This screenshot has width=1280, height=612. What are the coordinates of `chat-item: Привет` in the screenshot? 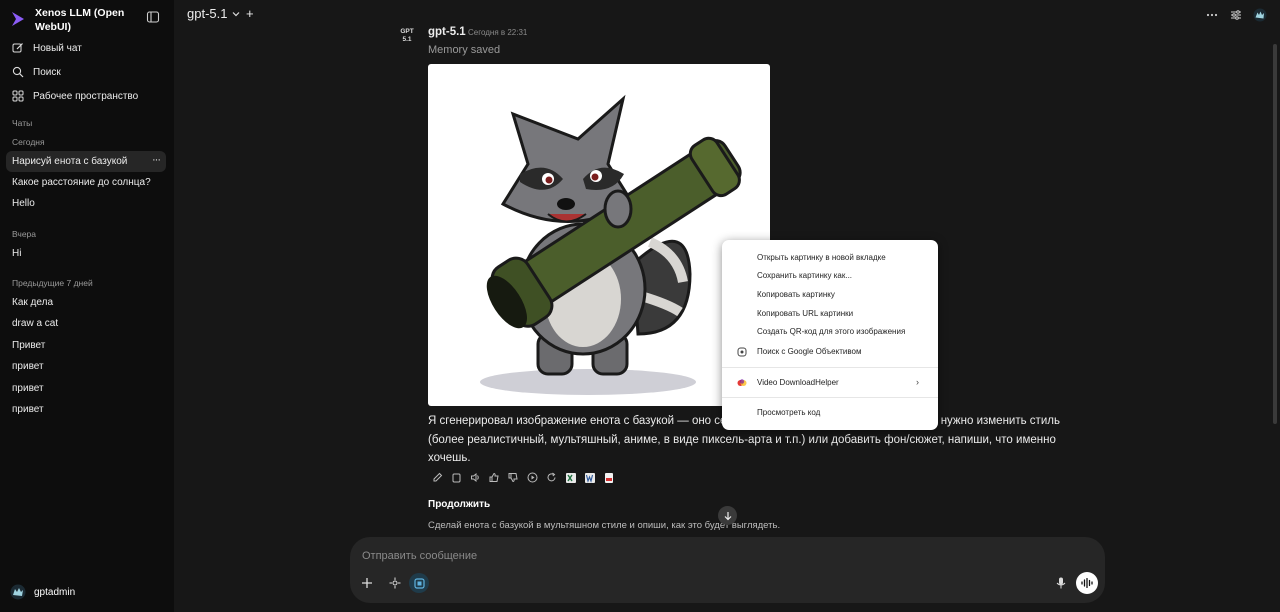 It's located at (86, 345).